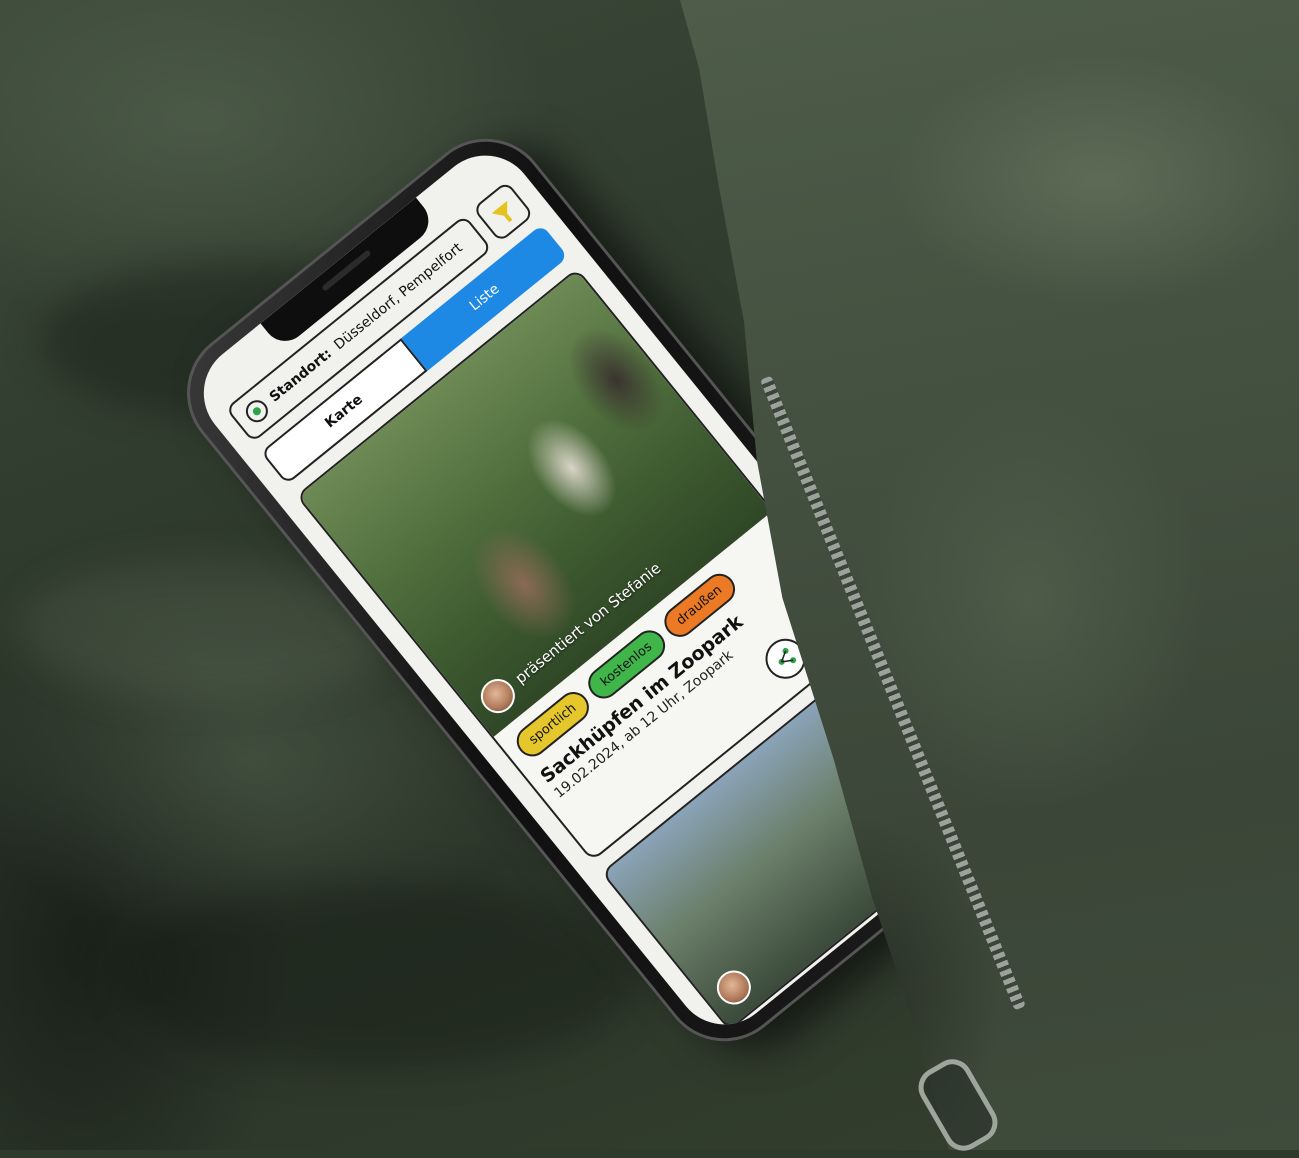 The height and width of the screenshot is (1158, 1299). I want to click on filter-button, so click(503, 211).